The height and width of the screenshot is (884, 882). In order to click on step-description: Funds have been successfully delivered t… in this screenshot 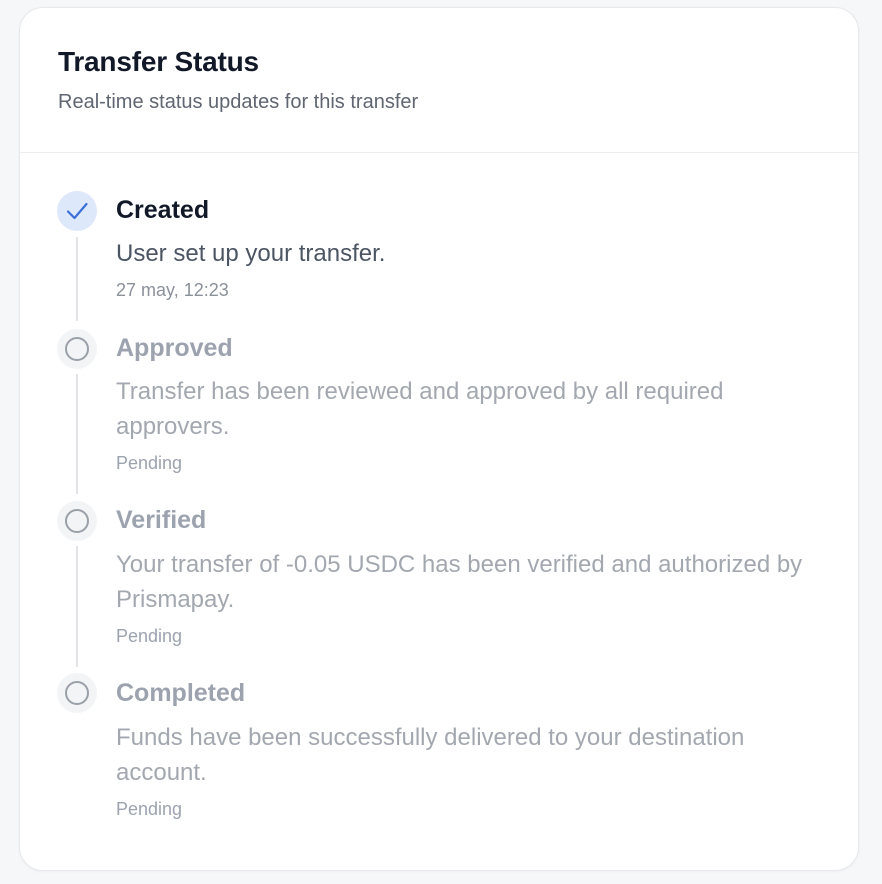, I will do `click(430, 755)`.